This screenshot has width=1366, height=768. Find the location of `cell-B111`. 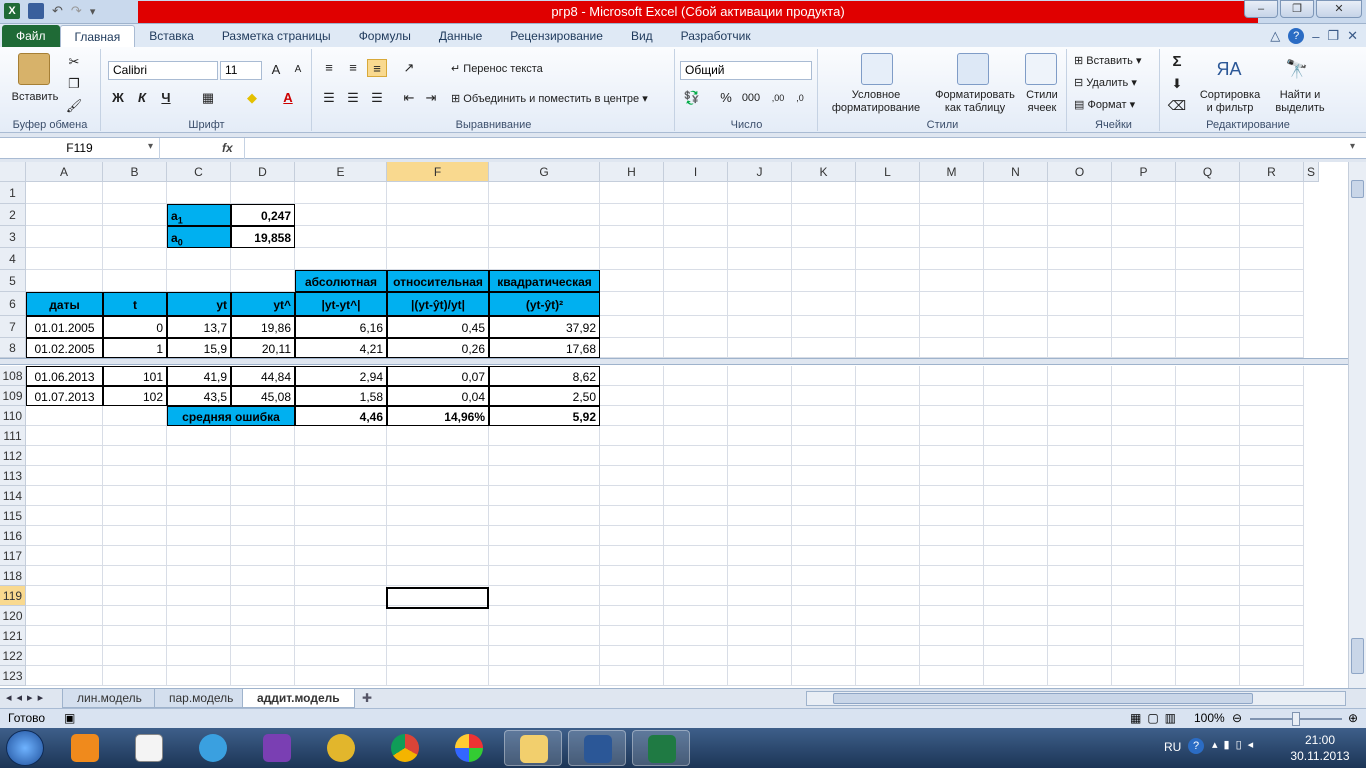

cell-B111 is located at coordinates (135, 436).